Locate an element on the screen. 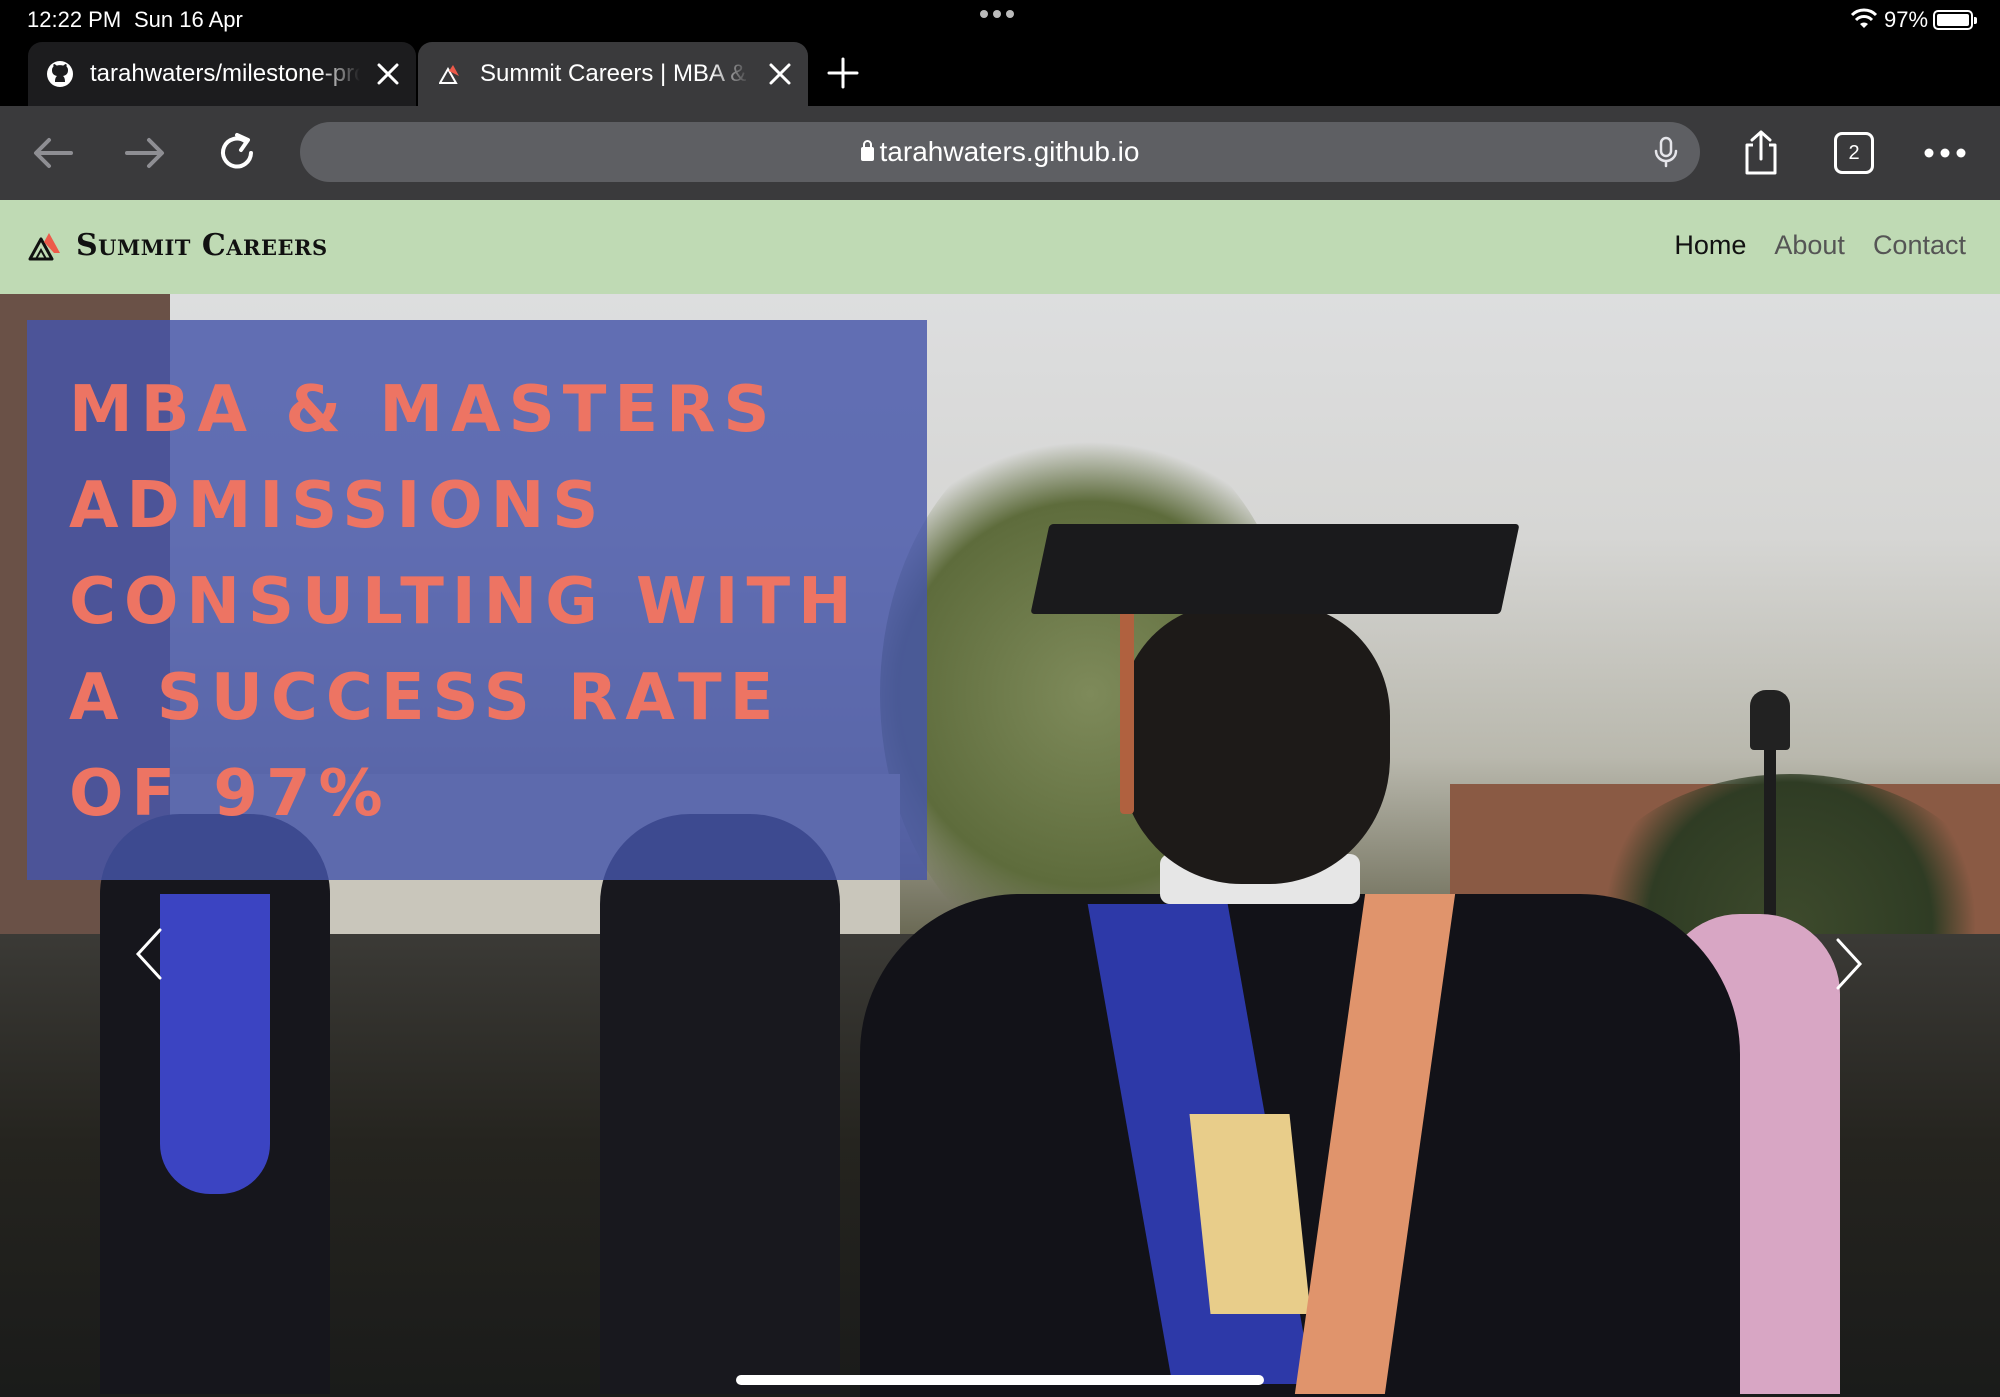 This screenshot has width=2000, height=1397. arrow-left-icon is located at coordinates (53, 153).